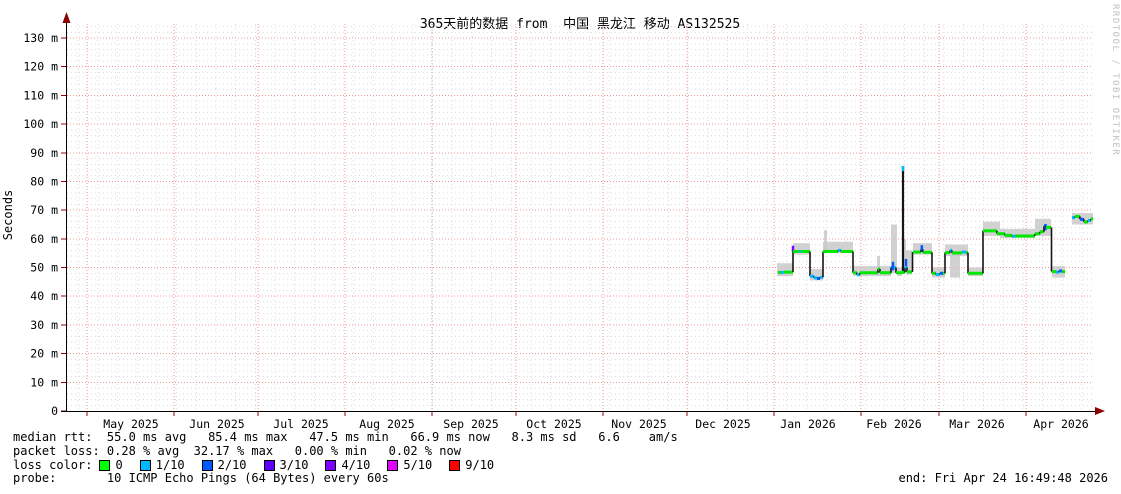 This screenshot has height=494, width=1121. I want to click on svg-text: Jul 2025, so click(300, 424).